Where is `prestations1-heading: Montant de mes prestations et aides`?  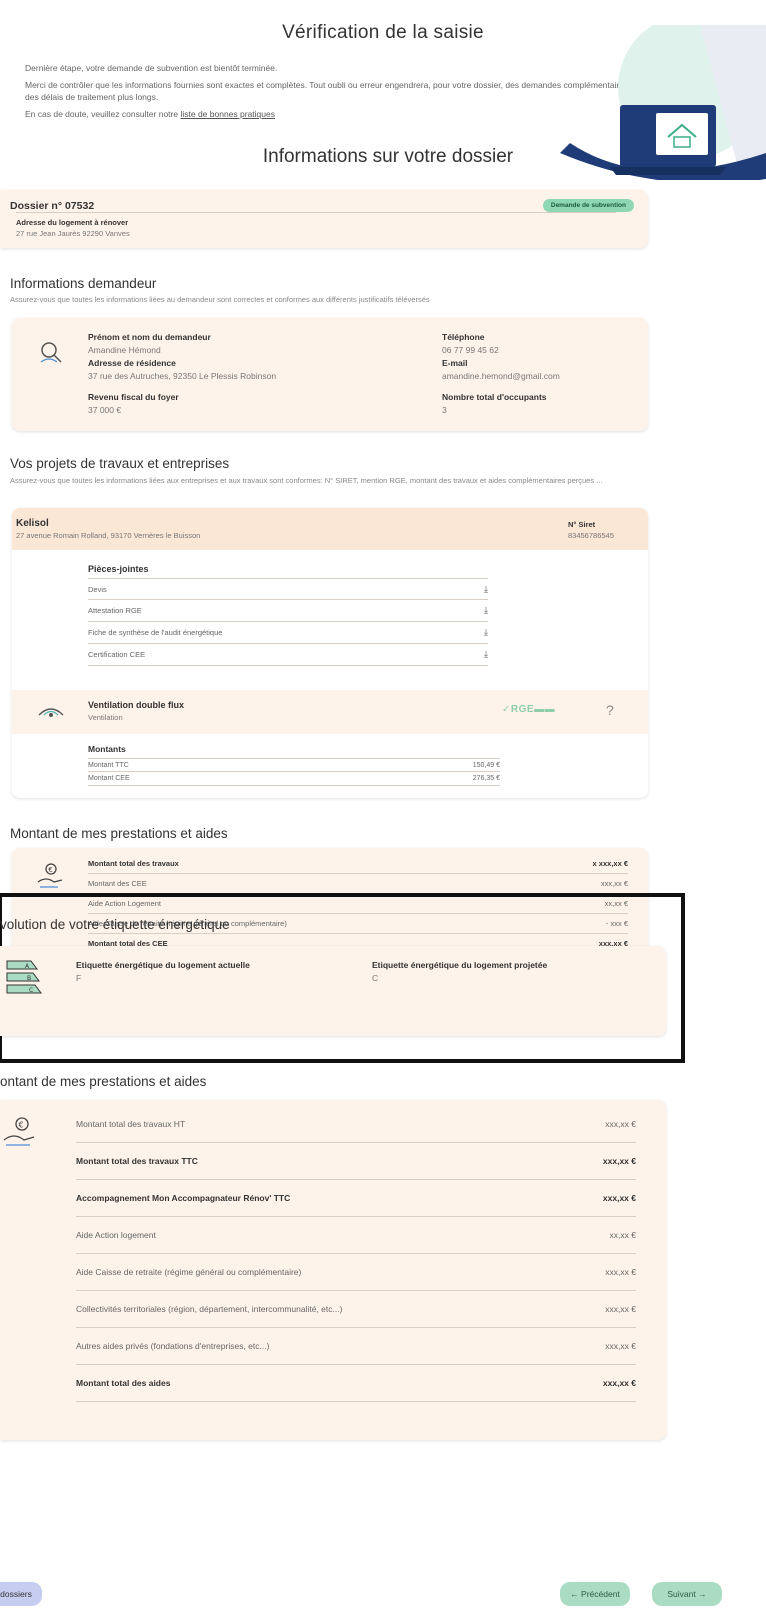 prestations1-heading: Montant de mes prestations et aides is located at coordinates (119, 833).